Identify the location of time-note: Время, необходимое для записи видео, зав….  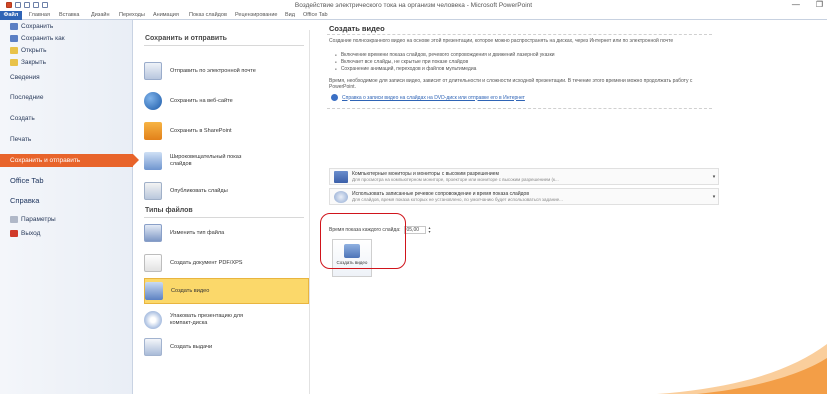
(511, 84).